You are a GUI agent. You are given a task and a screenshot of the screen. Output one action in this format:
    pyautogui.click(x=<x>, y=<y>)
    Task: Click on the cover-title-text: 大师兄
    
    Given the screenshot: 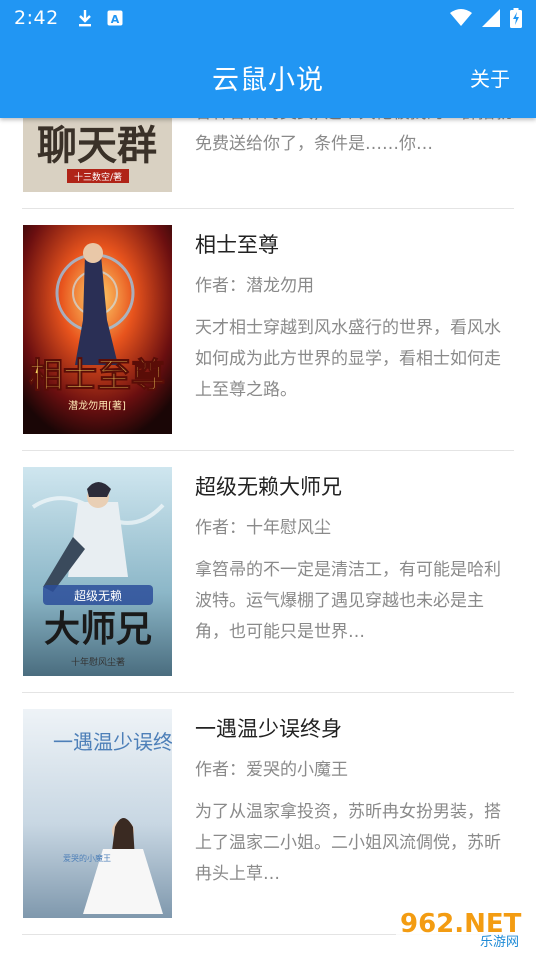 What is the action you would take?
    pyautogui.click(x=98, y=629)
    